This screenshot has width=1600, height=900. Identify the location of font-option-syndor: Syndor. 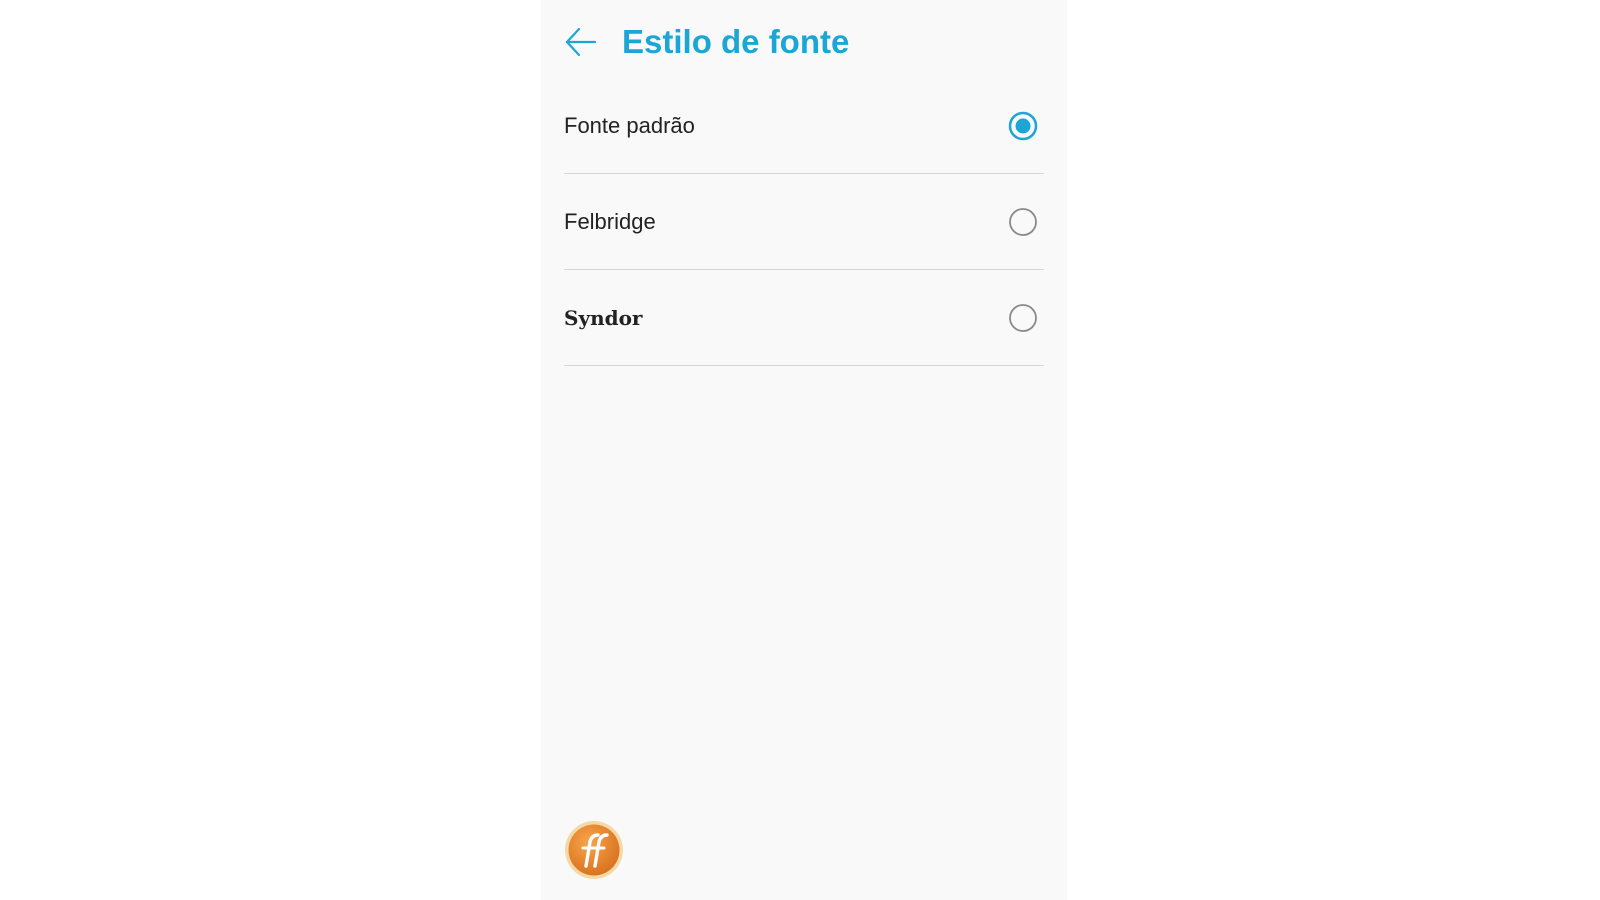
(804, 318).